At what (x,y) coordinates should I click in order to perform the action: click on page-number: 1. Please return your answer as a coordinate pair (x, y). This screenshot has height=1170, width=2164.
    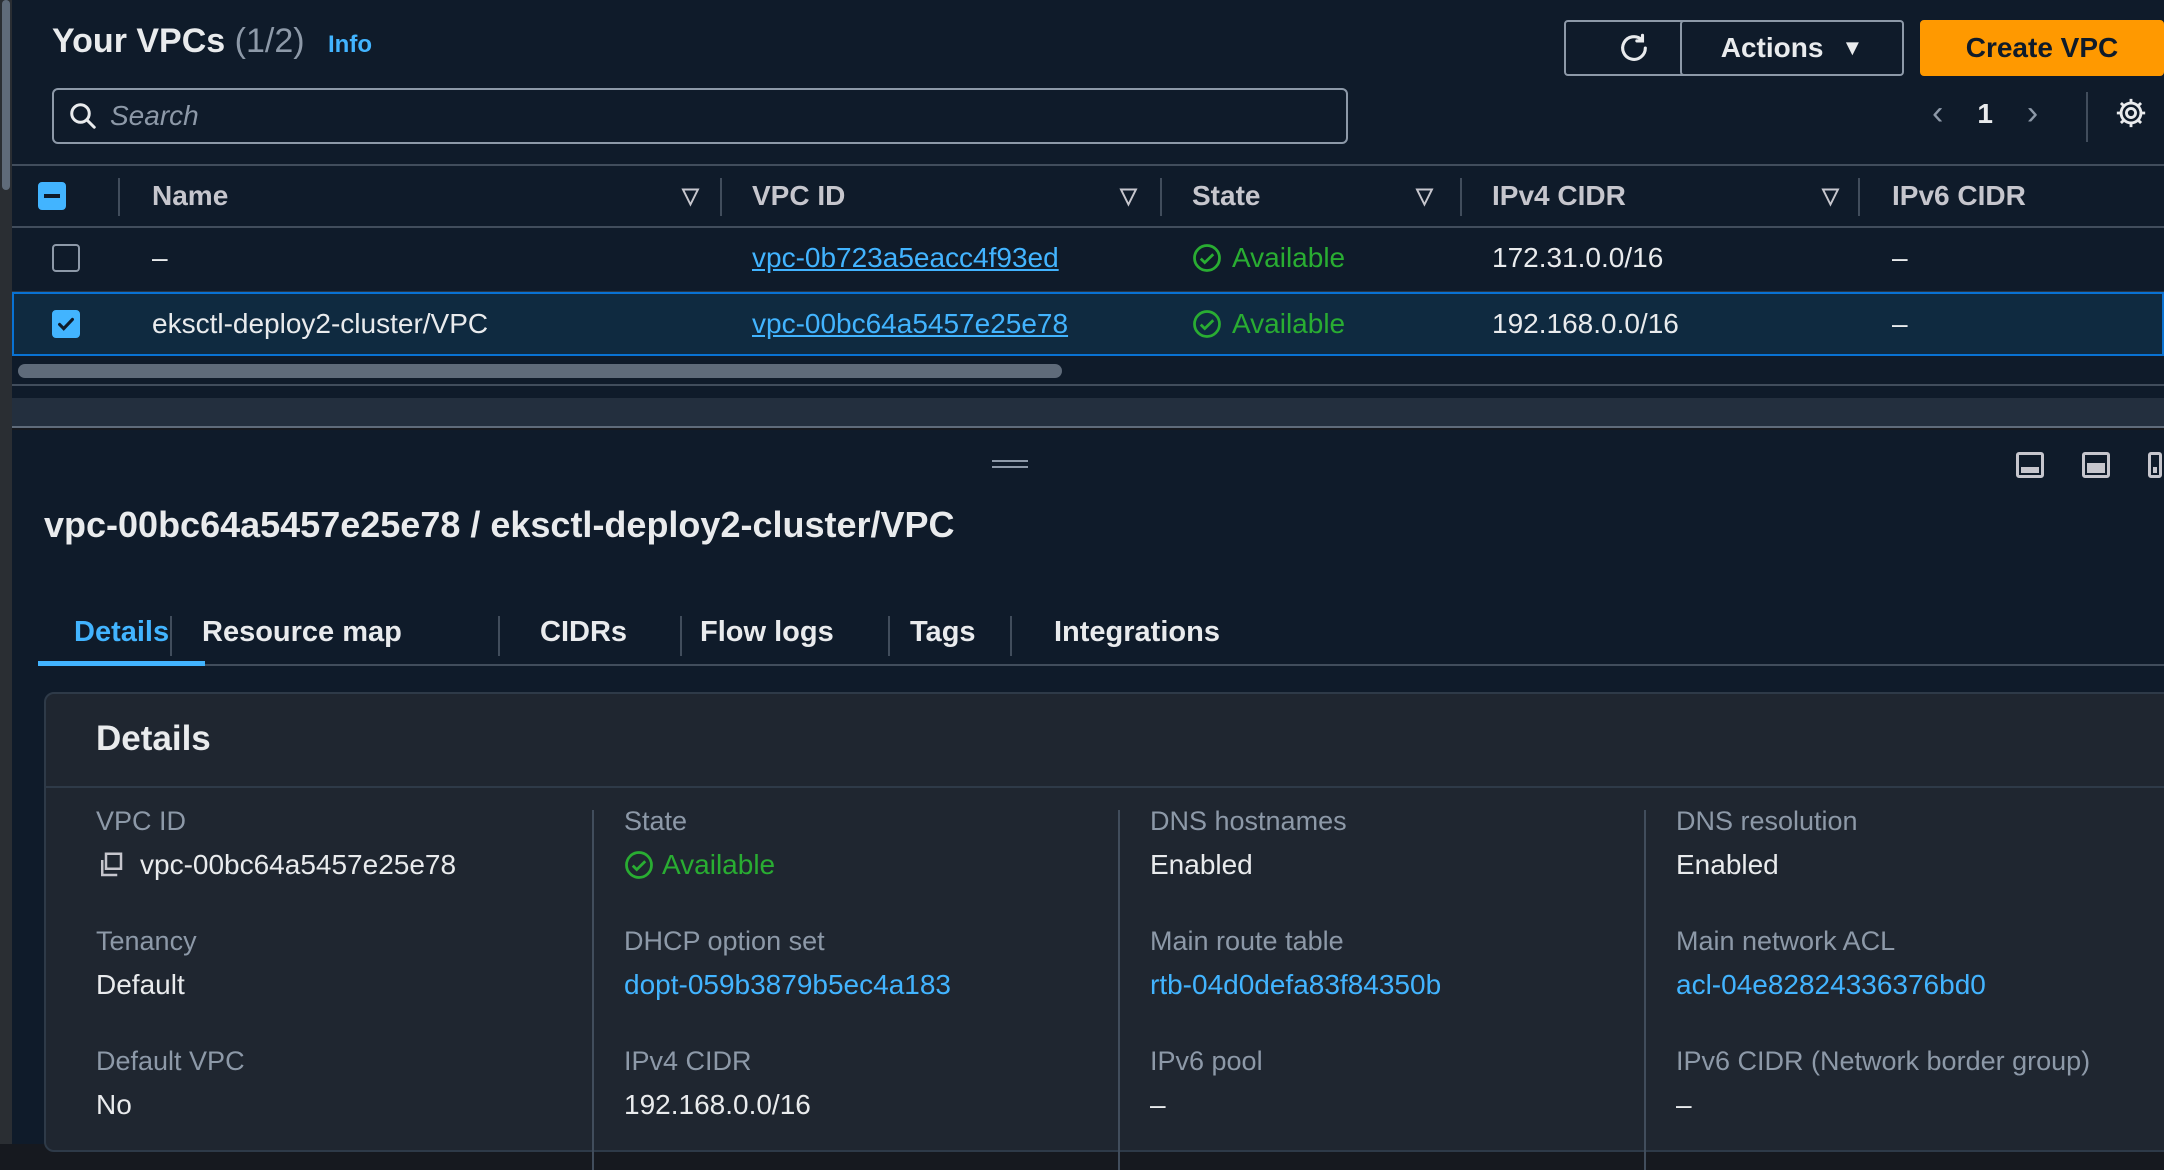
    Looking at the image, I should click on (1985, 114).